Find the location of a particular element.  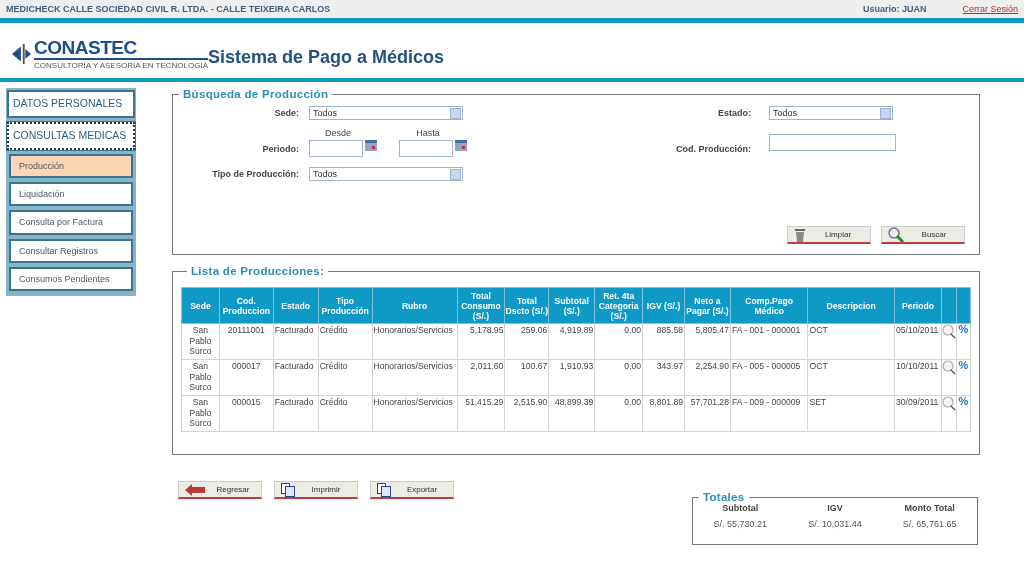

sidebar-item: Liquidación is located at coordinates (71, 194).